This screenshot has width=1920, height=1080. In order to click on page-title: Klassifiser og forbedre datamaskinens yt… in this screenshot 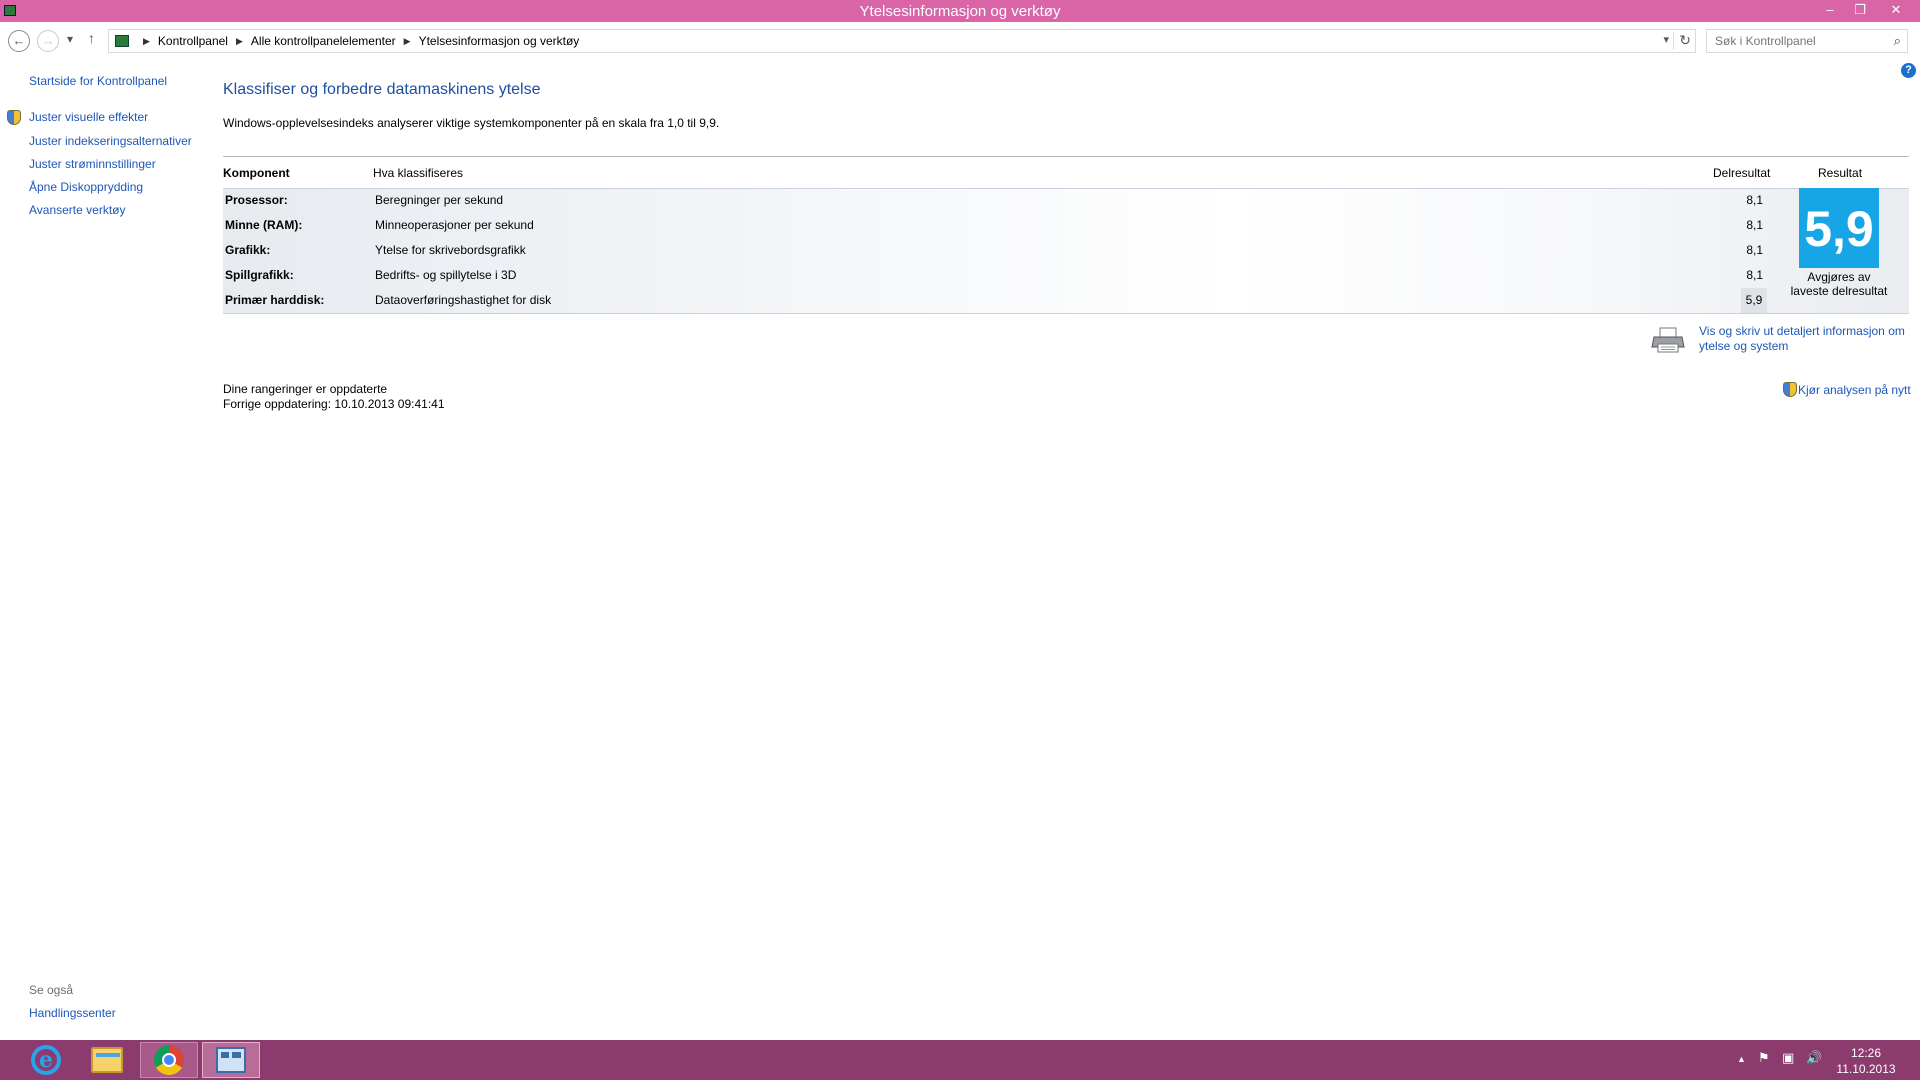, I will do `click(382, 89)`.